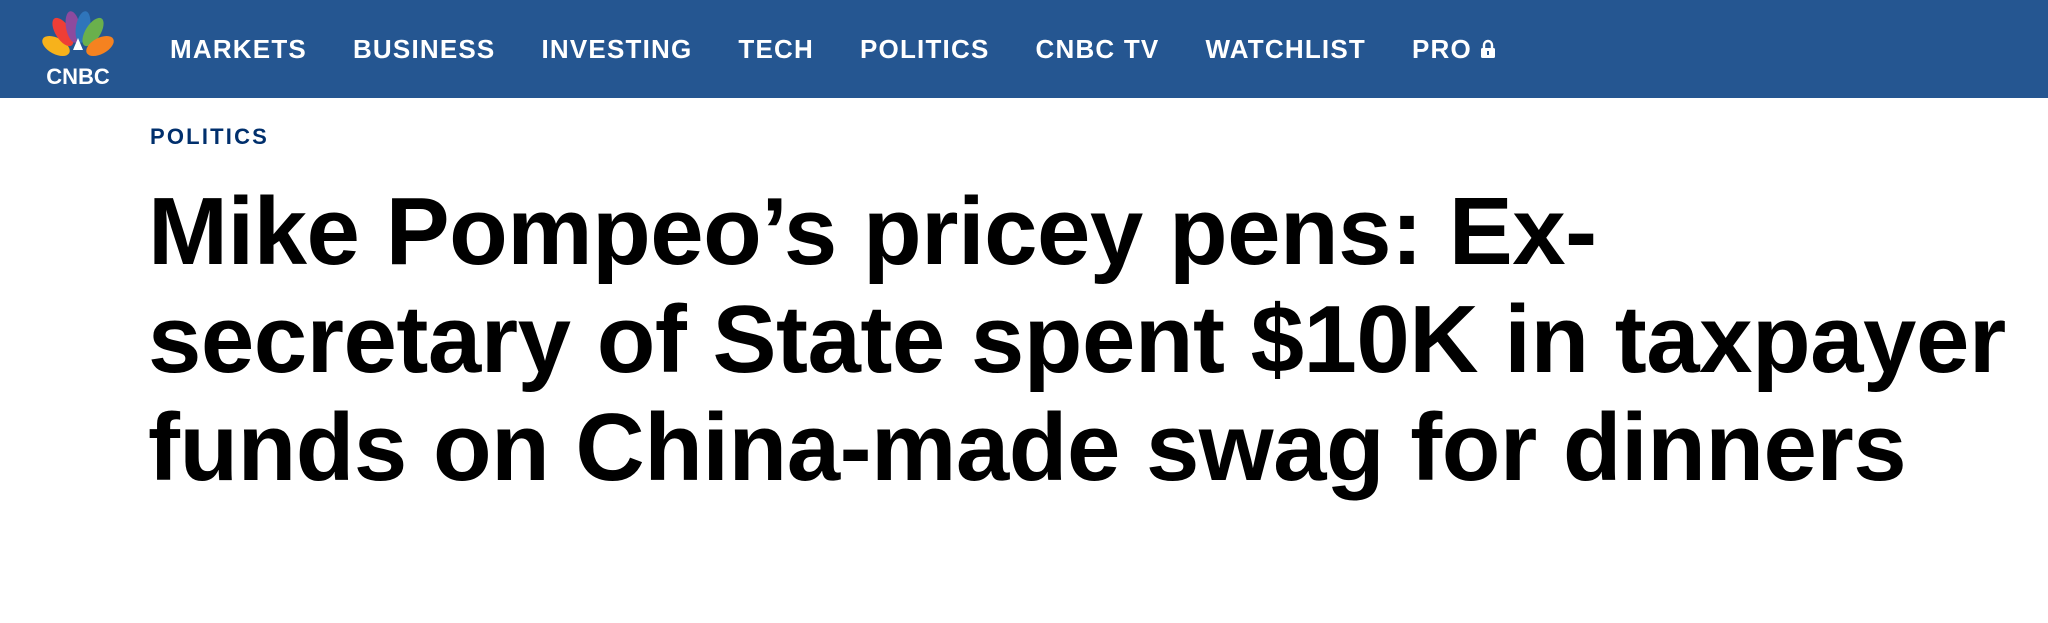  I want to click on nav-item-tech: TECH, so click(776, 49).